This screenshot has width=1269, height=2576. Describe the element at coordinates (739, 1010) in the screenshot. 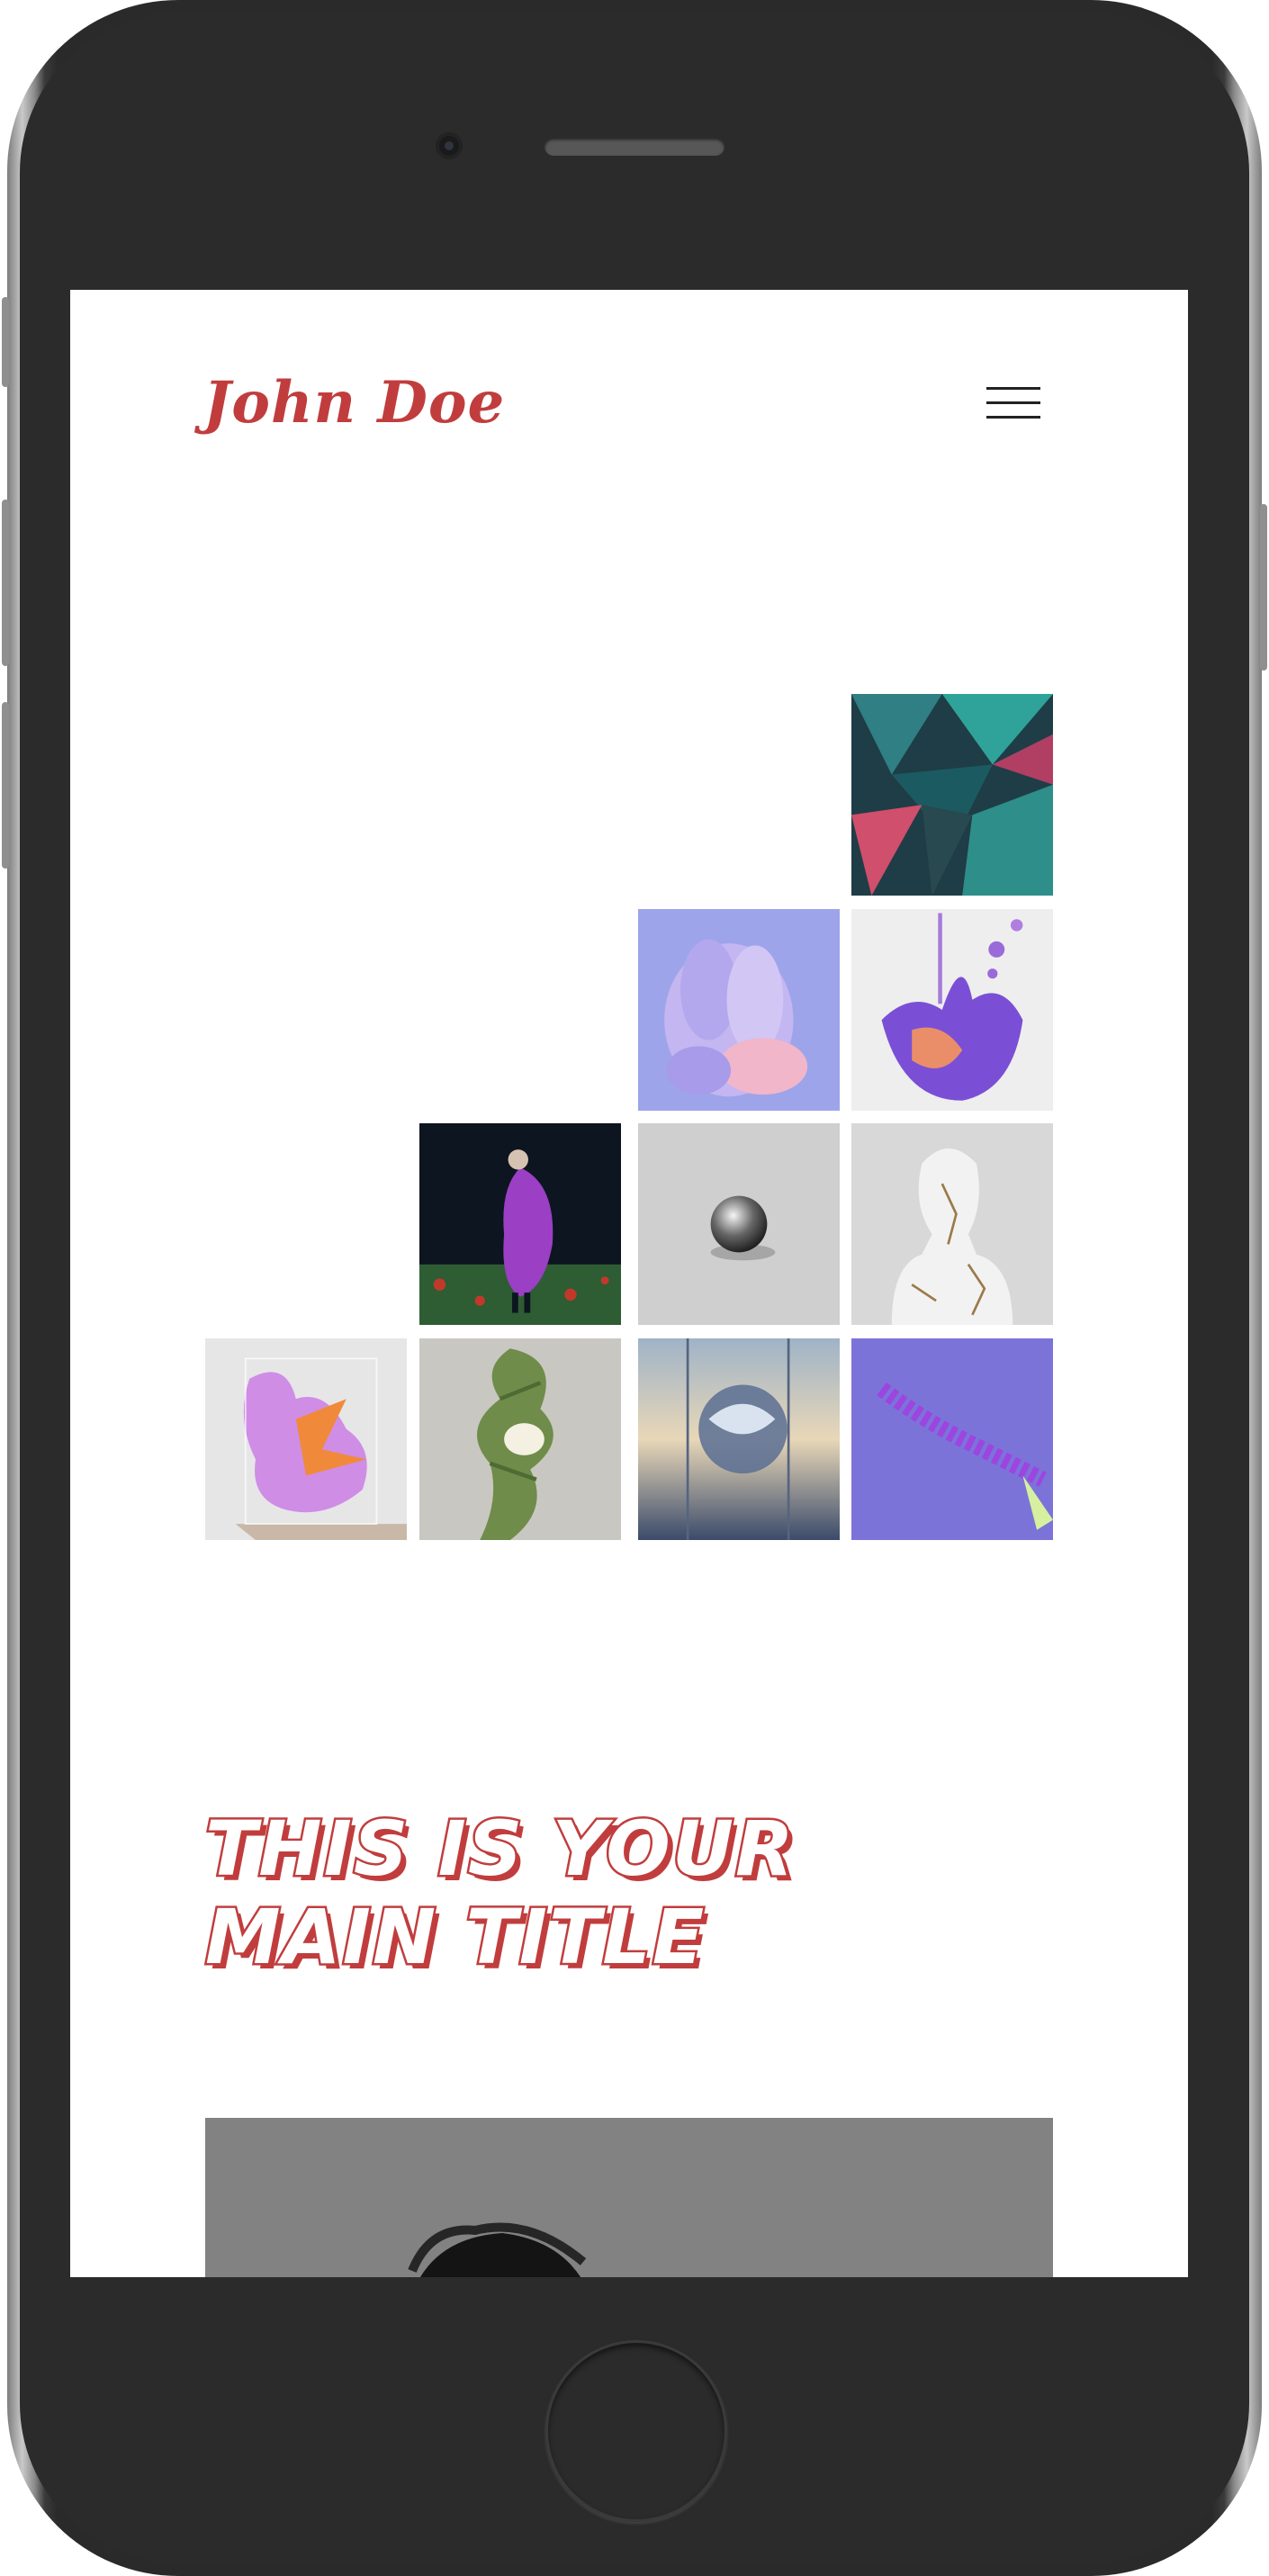

I see `gallery-item-lavender-sculpture` at that location.